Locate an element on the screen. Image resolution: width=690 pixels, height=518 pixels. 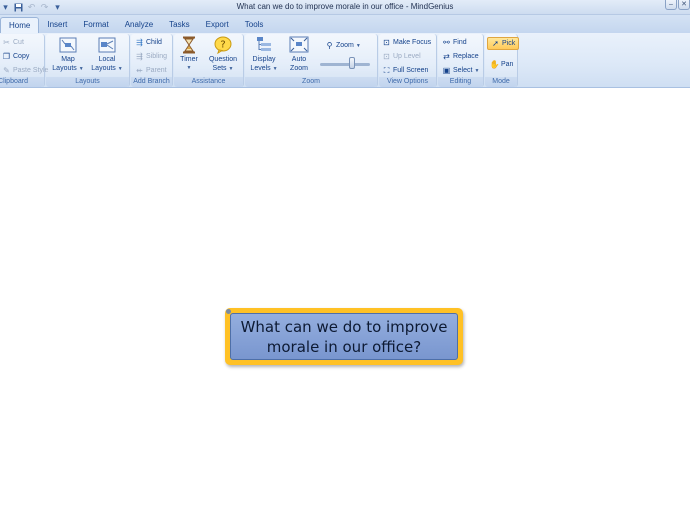
auto-zoom-icon is located at coordinates (299, 45).